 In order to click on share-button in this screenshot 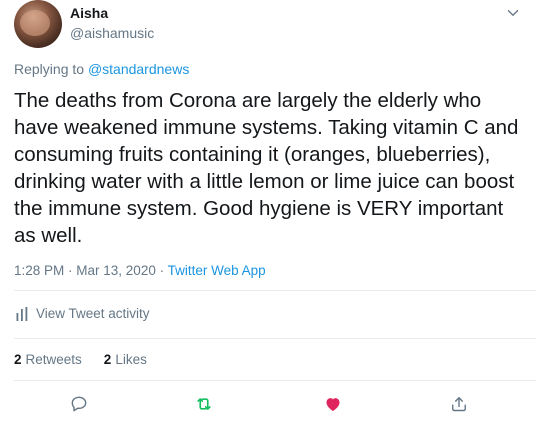, I will do `click(459, 404)`.